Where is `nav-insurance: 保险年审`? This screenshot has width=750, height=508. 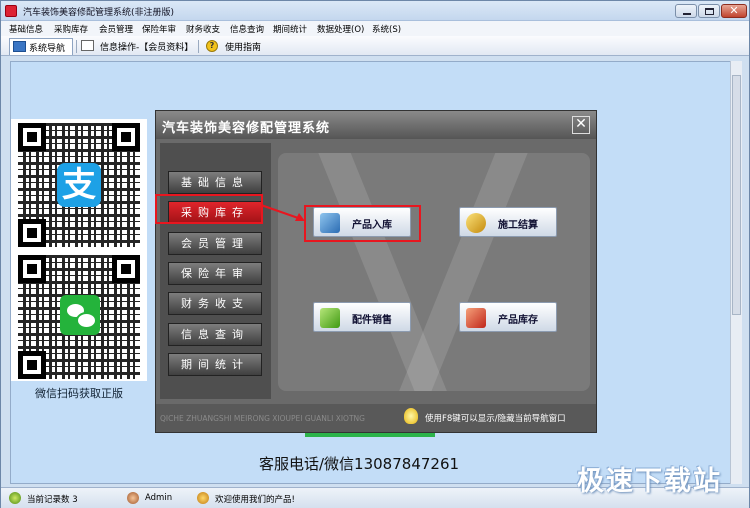
nav-insurance: 保险年审 is located at coordinates (215, 273).